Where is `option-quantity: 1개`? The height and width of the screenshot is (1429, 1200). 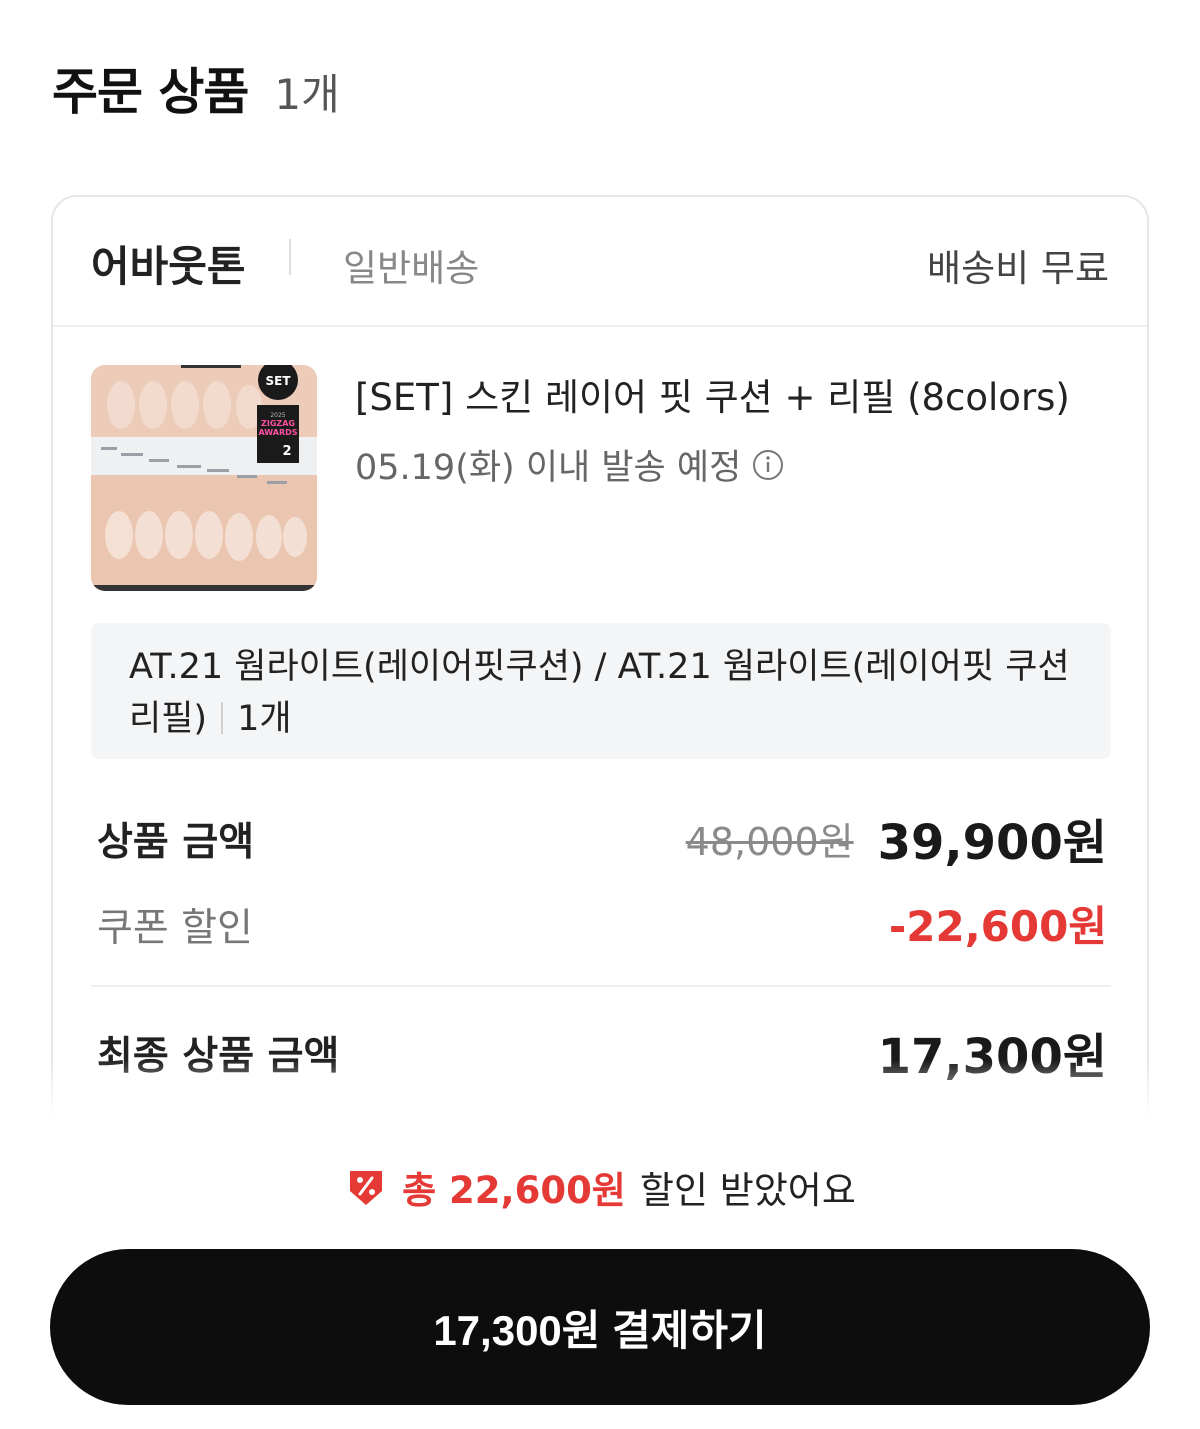 option-quantity: 1개 is located at coordinates (264, 719).